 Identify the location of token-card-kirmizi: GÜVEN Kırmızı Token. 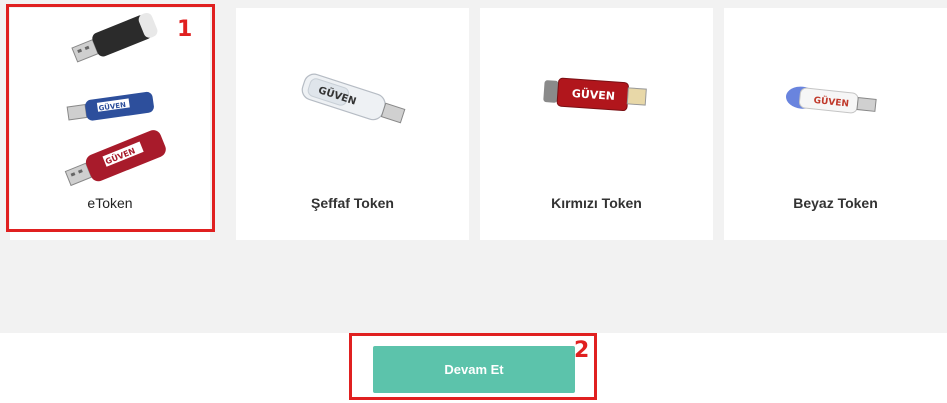
(596, 124).